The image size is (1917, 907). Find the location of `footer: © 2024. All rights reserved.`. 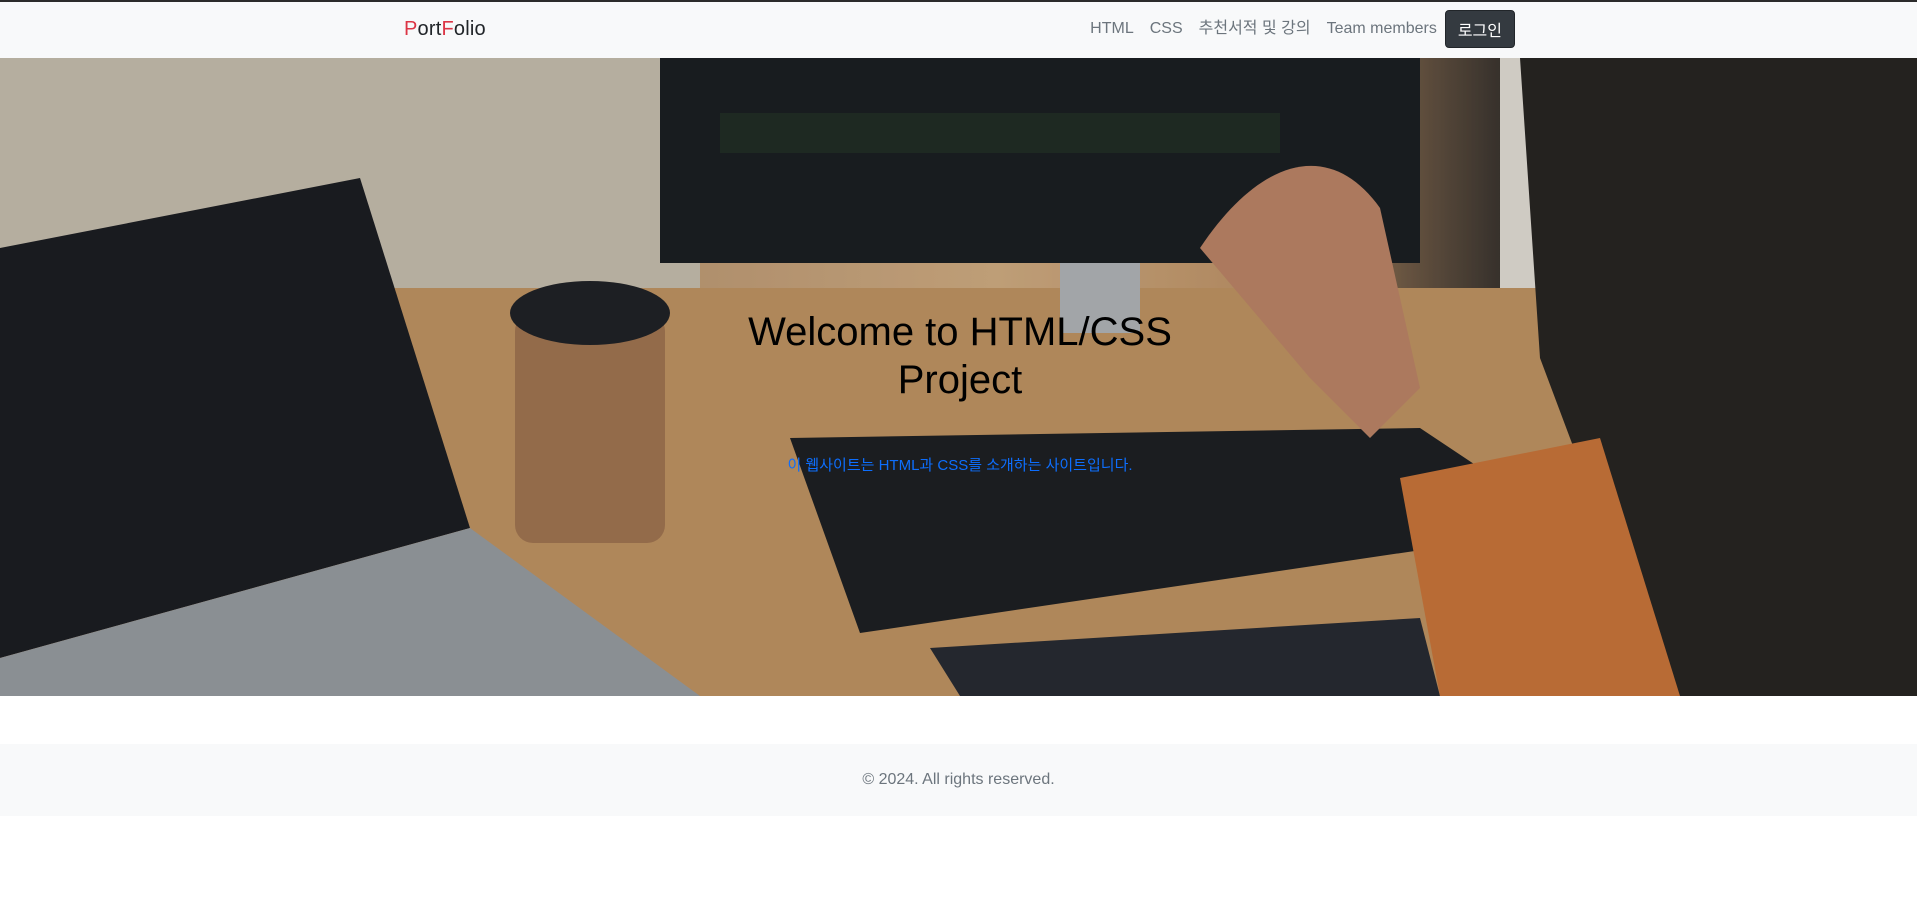

footer: © 2024. All rights reserved. is located at coordinates (958, 780).